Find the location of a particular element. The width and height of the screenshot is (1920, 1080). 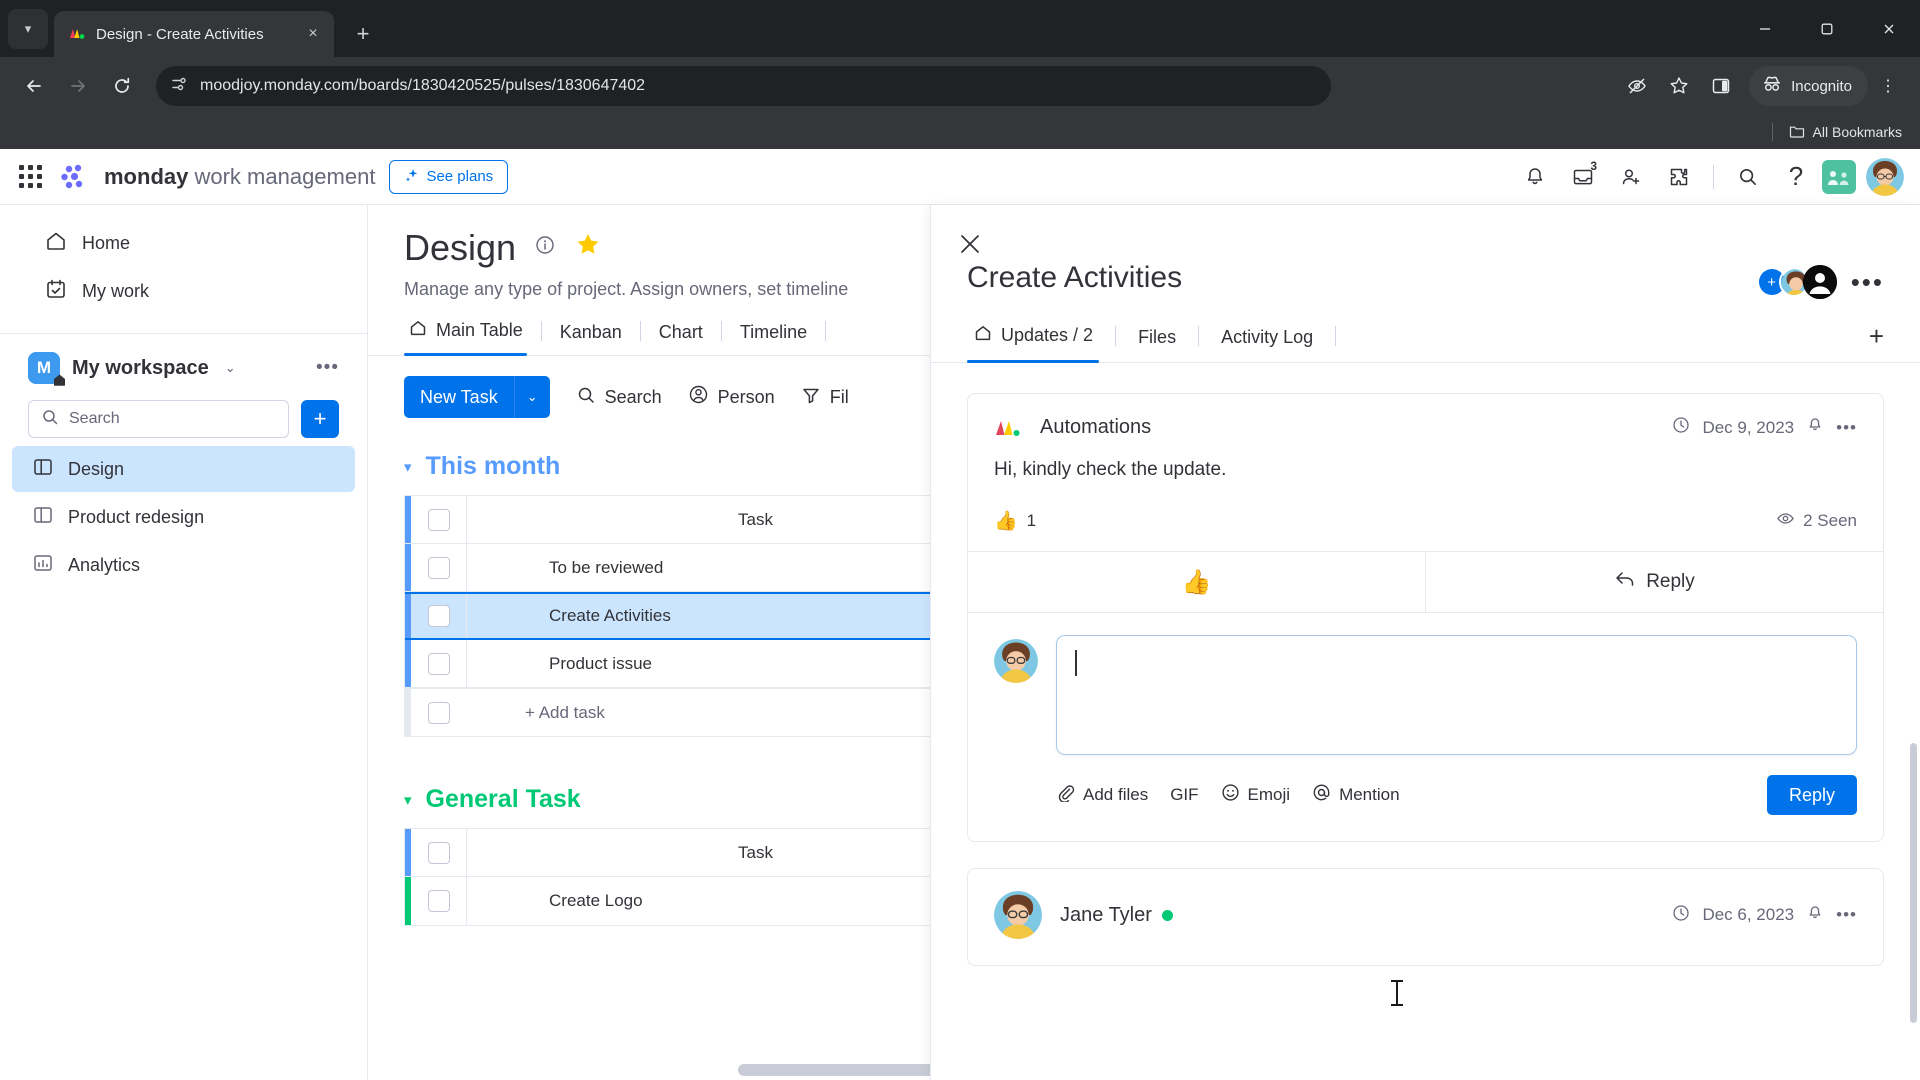

like-count-chip: 👍 1 is located at coordinates (1015, 521).